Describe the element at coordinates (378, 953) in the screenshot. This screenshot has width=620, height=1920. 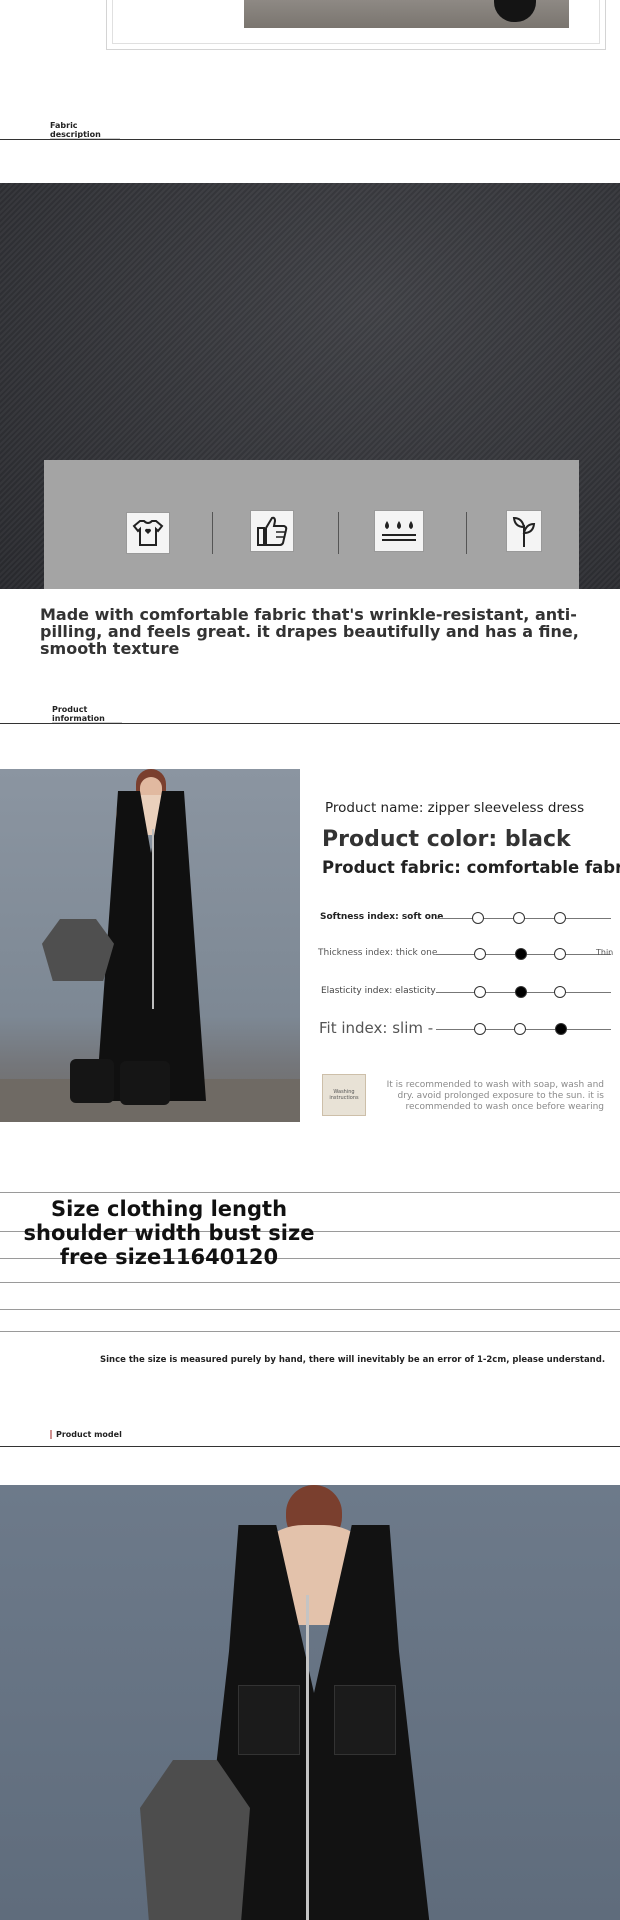
I see `thickness-label: Thickness index: thick one` at that location.